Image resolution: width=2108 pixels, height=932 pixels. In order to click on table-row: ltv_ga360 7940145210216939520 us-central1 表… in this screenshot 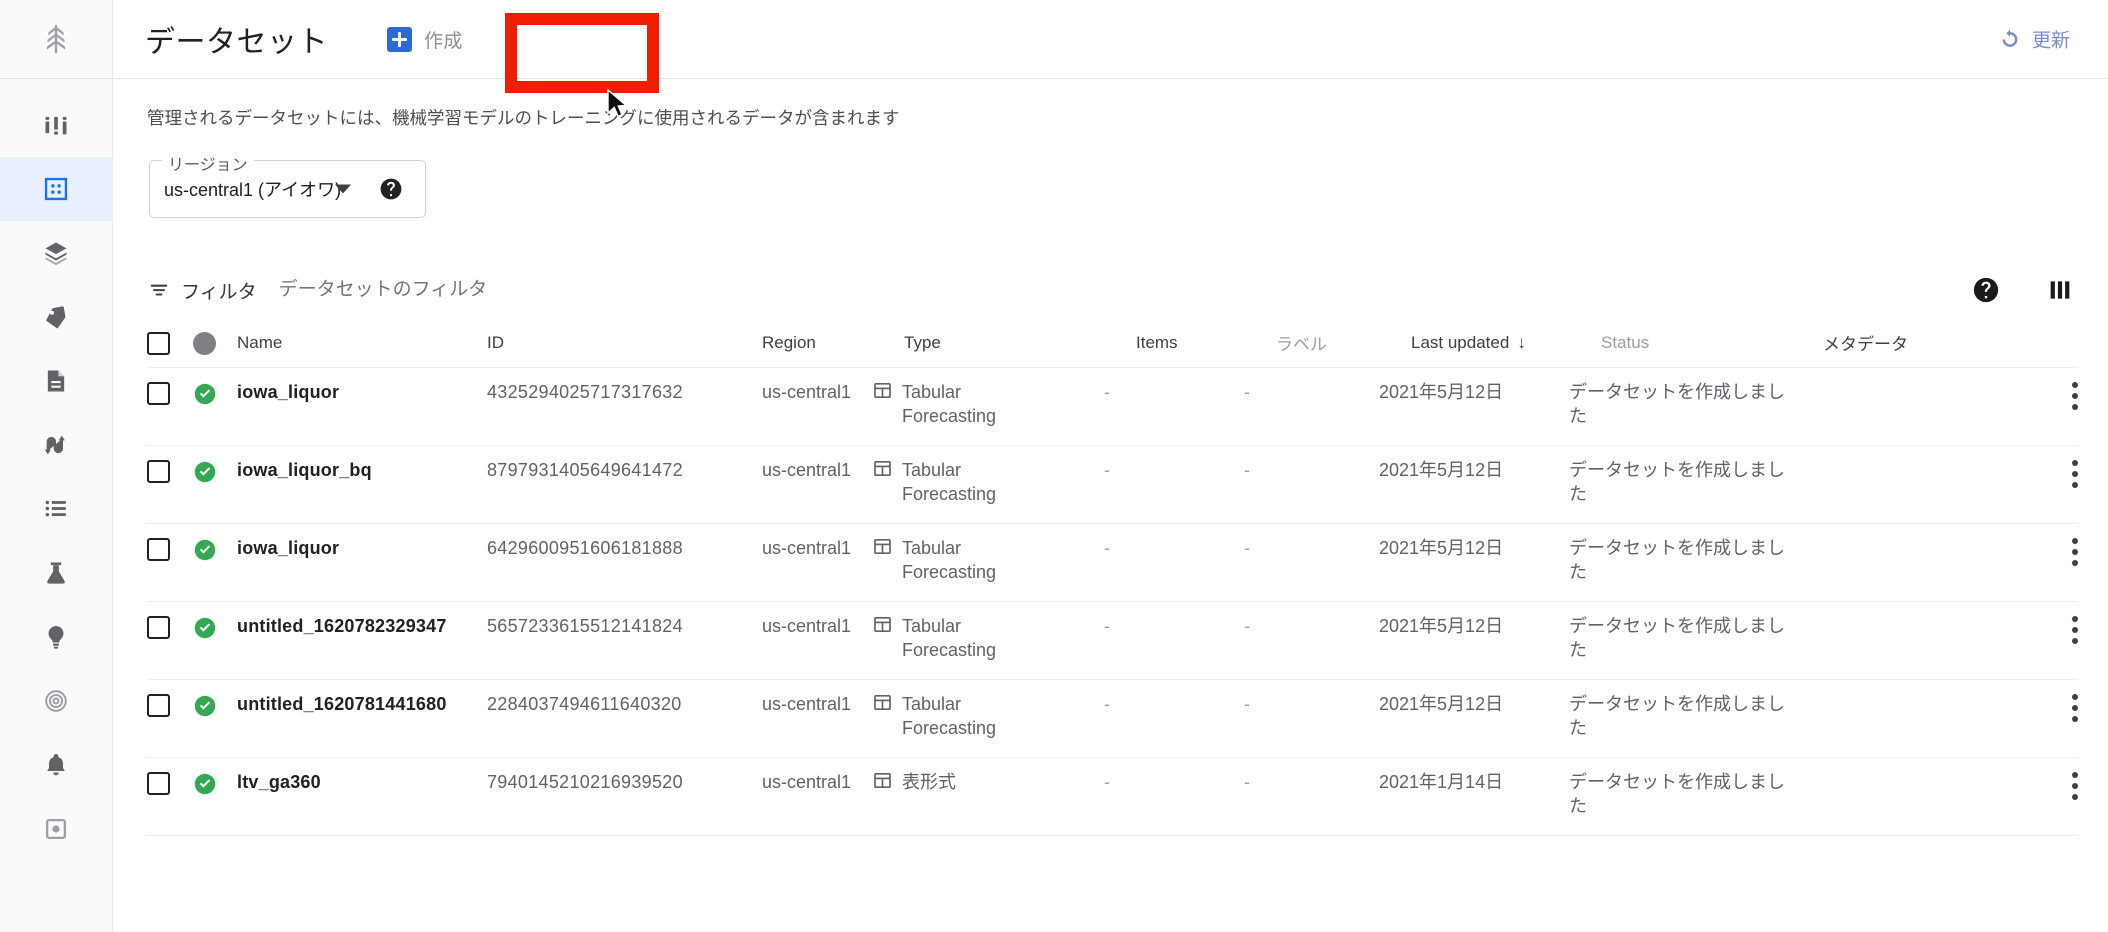, I will do `click(1112, 797)`.